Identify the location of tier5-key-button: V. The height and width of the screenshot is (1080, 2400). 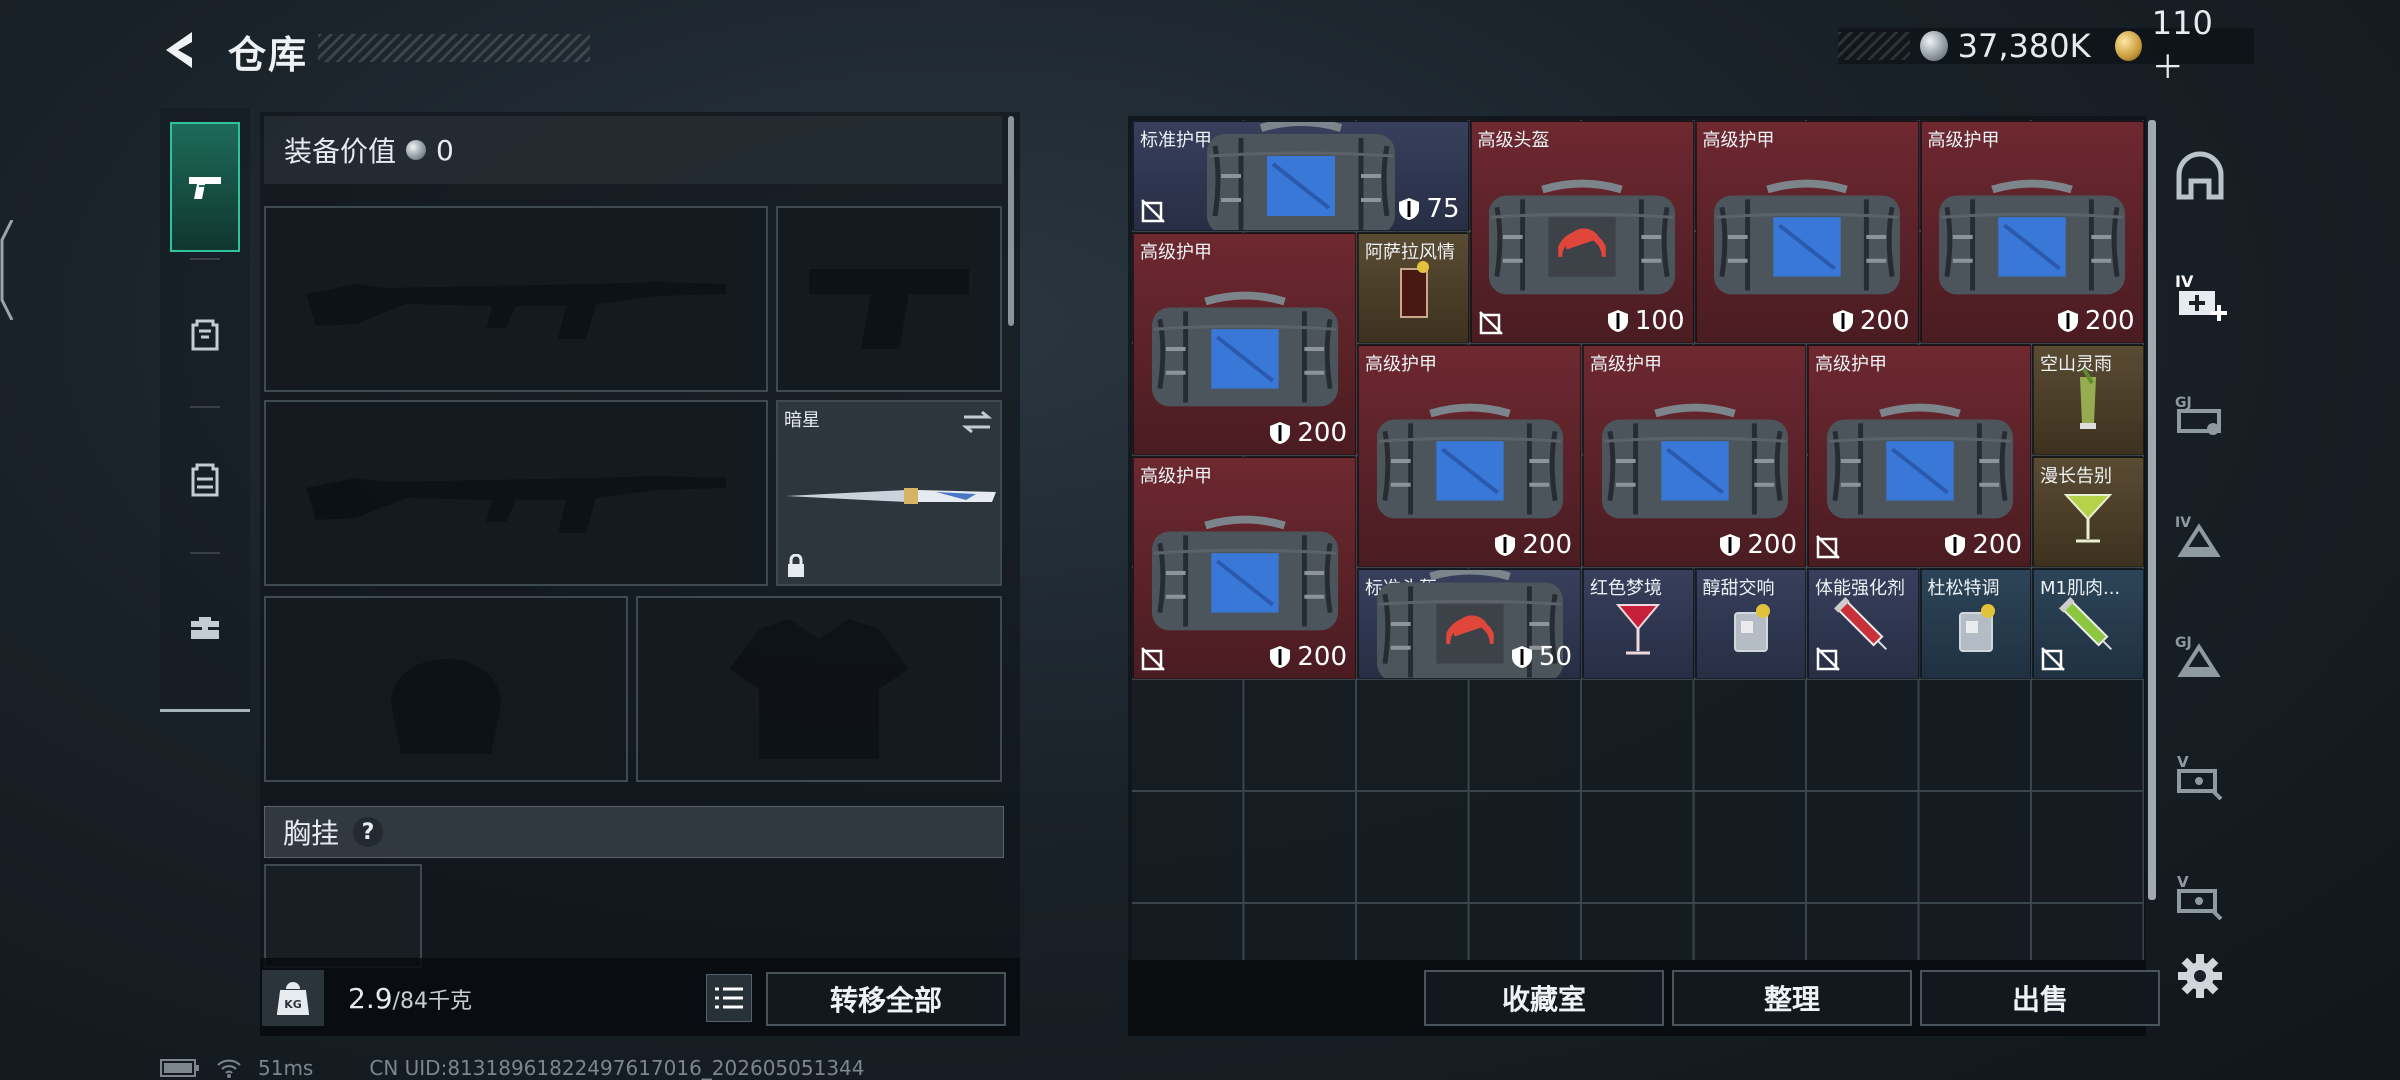
(2200, 776).